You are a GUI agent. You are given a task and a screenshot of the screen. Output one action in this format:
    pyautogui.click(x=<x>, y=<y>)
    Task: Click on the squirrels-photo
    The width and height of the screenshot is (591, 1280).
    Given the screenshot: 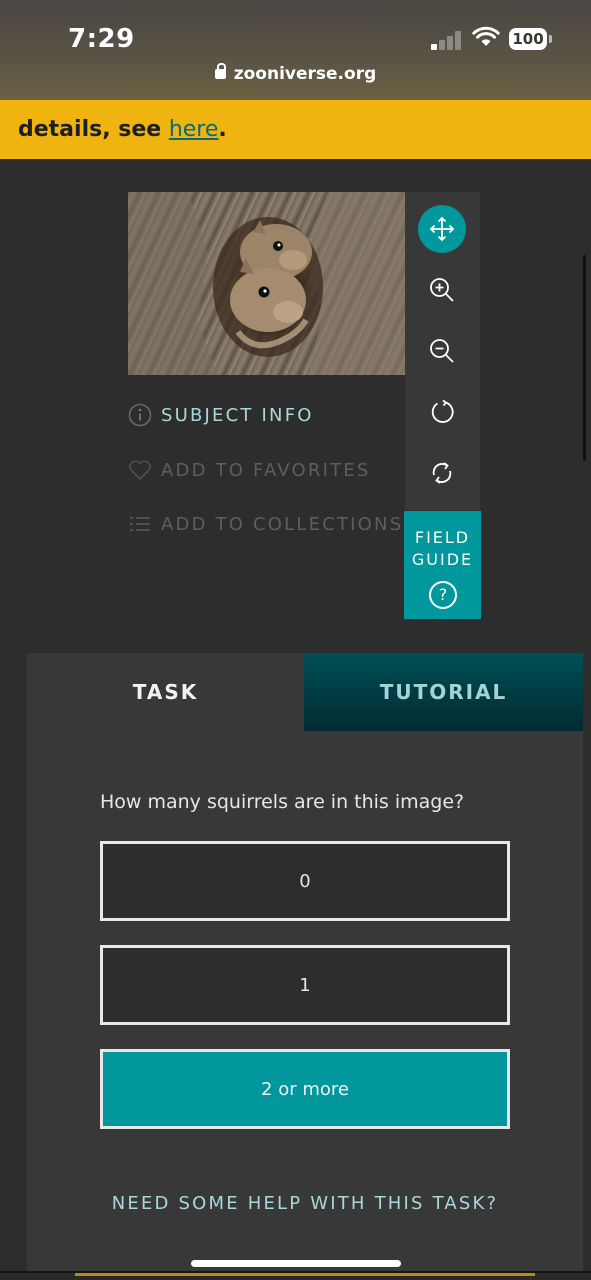 What is the action you would take?
    pyautogui.click(x=266, y=283)
    